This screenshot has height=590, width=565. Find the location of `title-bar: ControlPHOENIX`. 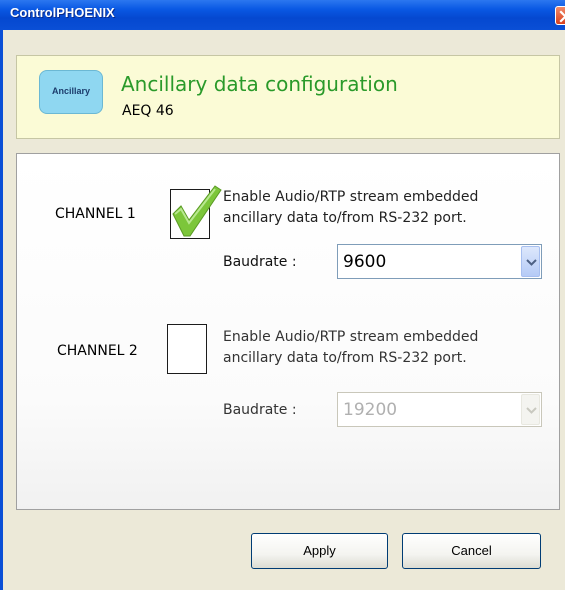

title-bar: ControlPHOENIX is located at coordinates (282, 15).